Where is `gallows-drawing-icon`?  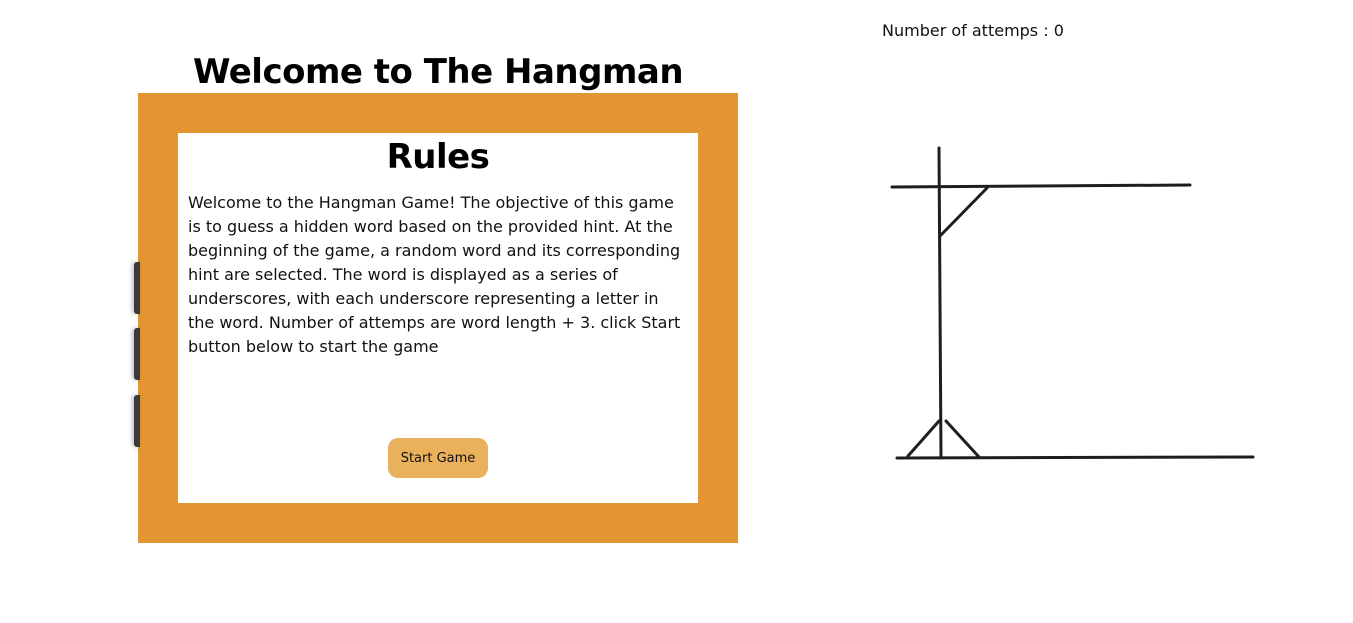
gallows-drawing-icon is located at coordinates (1072, 303).